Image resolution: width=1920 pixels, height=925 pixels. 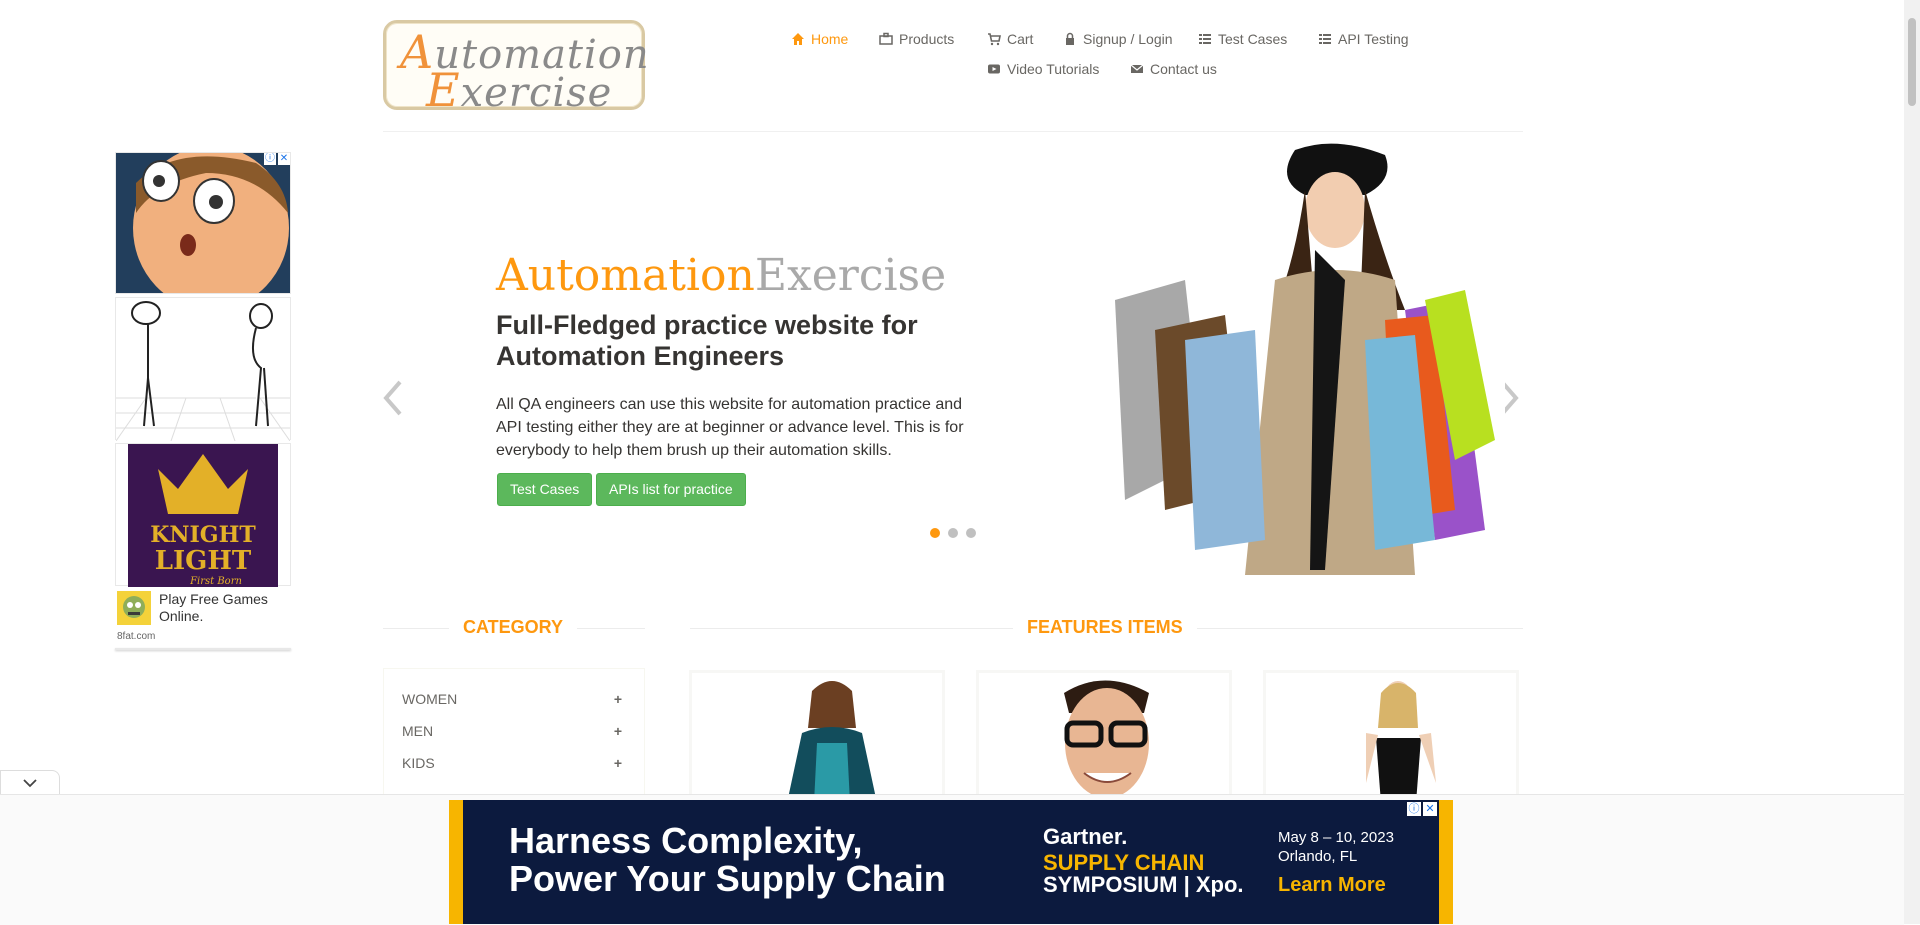 I want to click on chevron-down-icon, so click(x=30, y=783).